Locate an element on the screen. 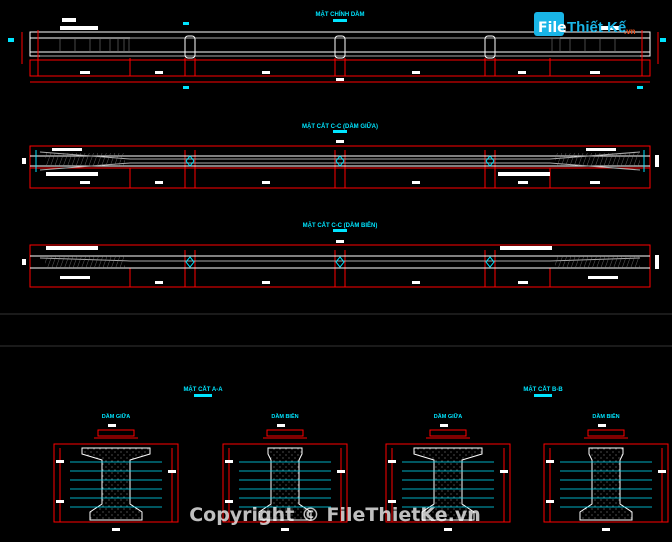 Image resolution: width=672 pixels, height=542 pixels. logo-domain: .vn is located at coordinates (630, 31).